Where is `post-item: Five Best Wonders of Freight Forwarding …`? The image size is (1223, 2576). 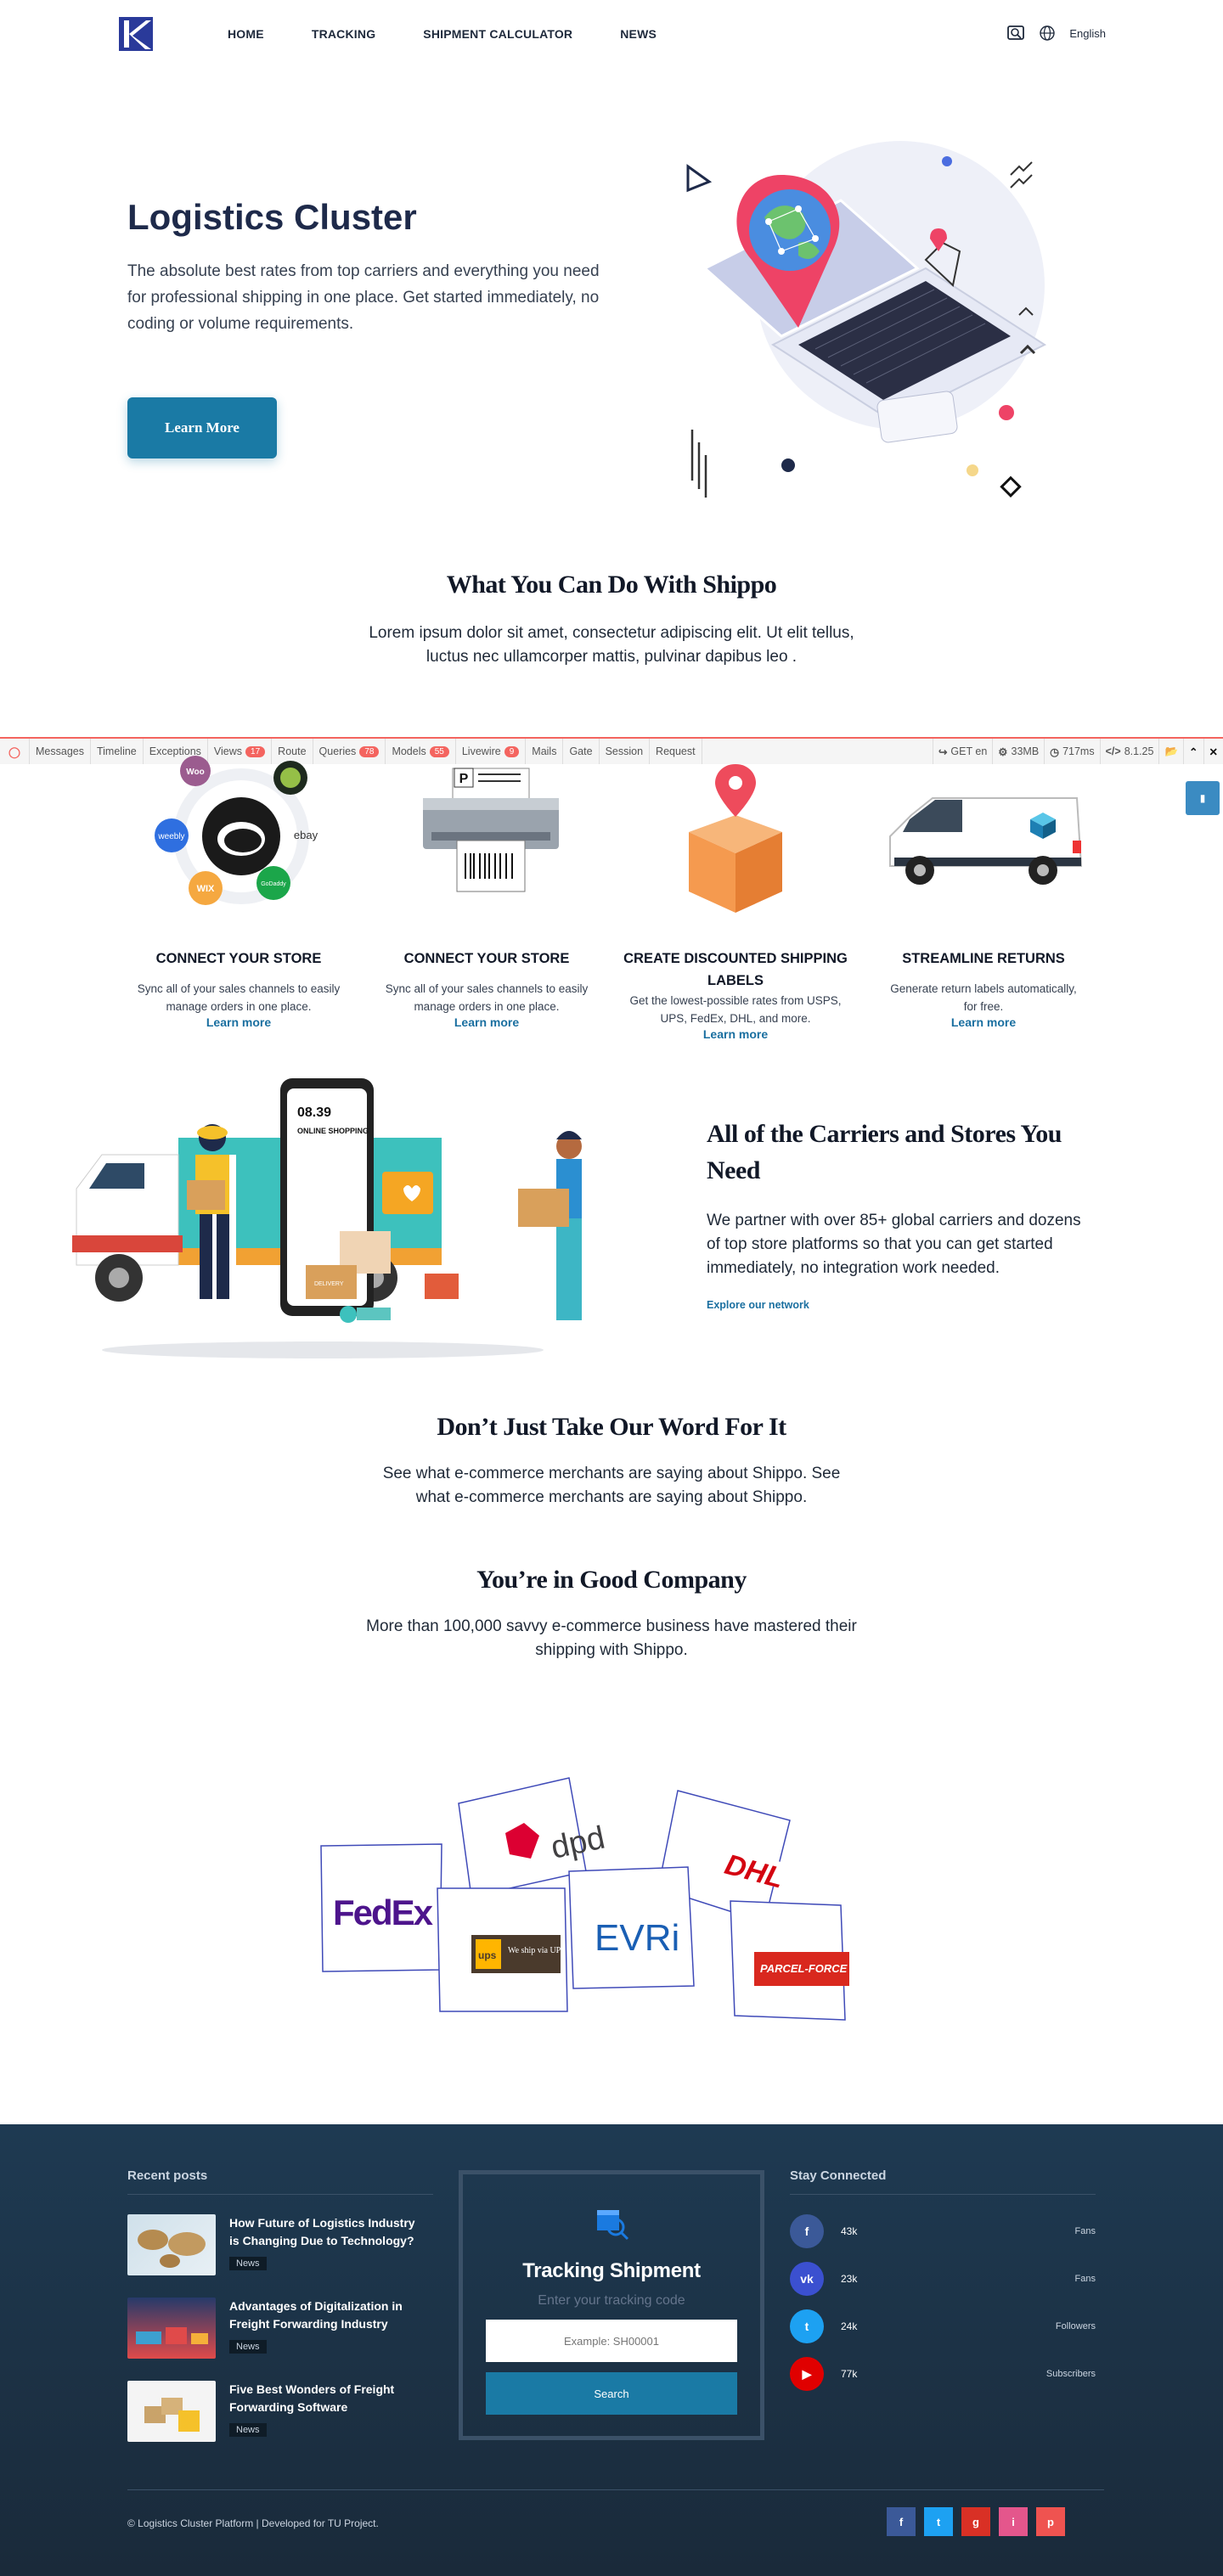
post-item: Five Best Wonders of Freight Forwarding … is located at coordinates (276, 2411).